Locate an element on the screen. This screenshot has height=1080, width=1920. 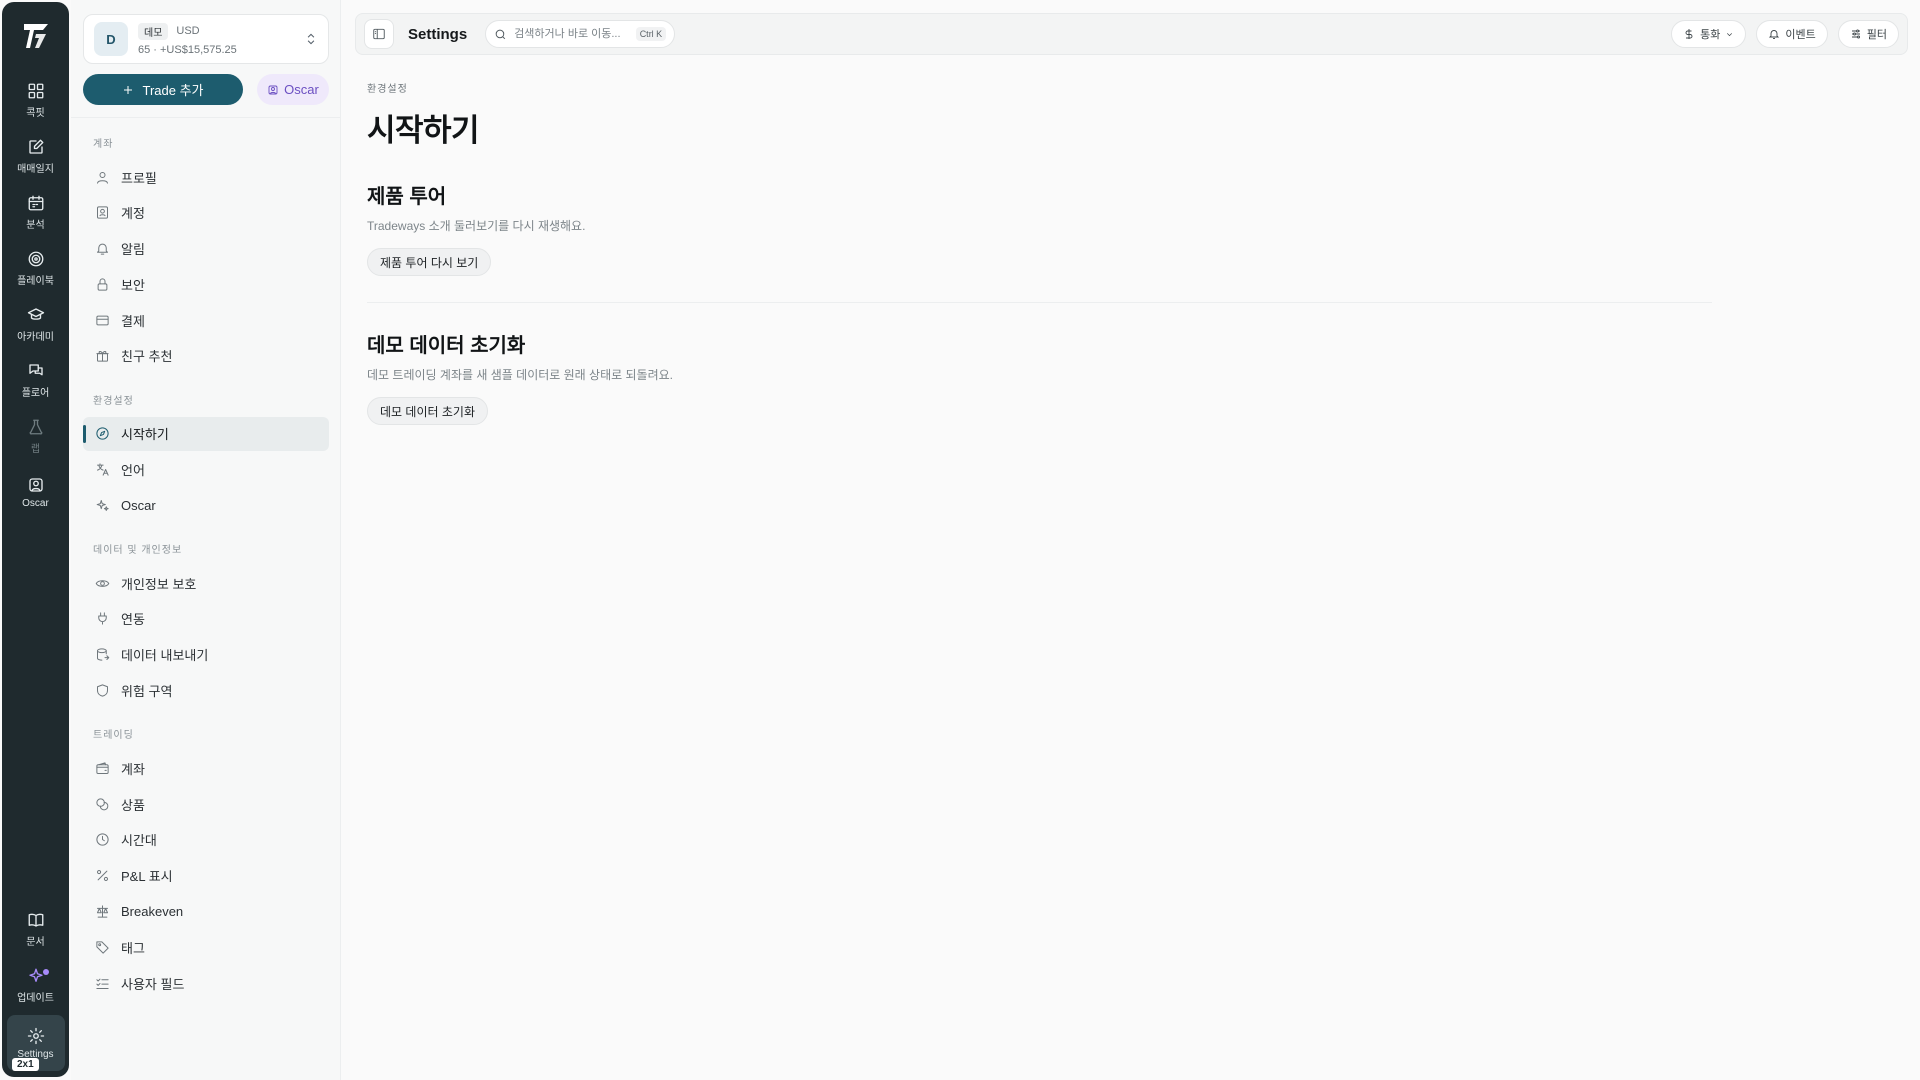
sidebar-toggle-button is located at coordinates (379, 34).